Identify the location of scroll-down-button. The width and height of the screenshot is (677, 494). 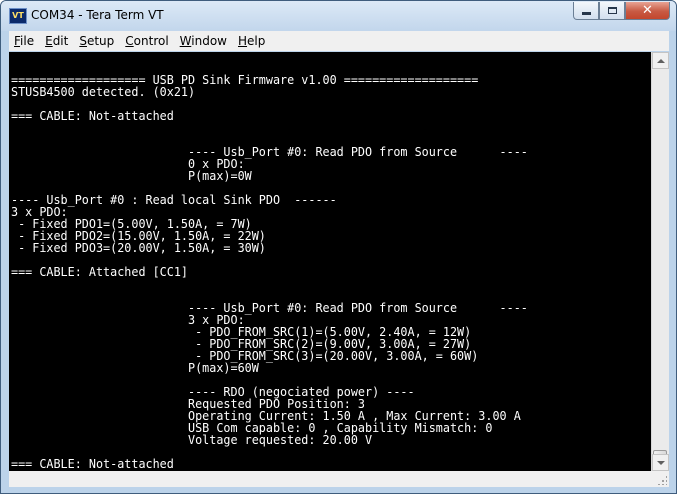
(660, 462).